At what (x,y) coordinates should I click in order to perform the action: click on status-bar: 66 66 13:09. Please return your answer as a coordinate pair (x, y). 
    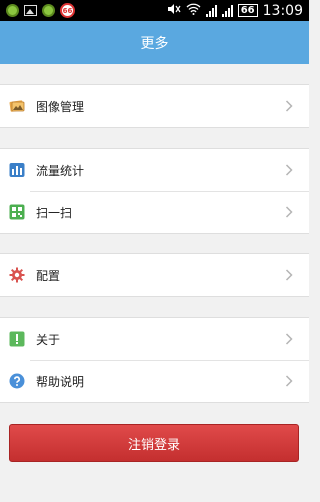
    Looking at the image, I should click on (154, 10).